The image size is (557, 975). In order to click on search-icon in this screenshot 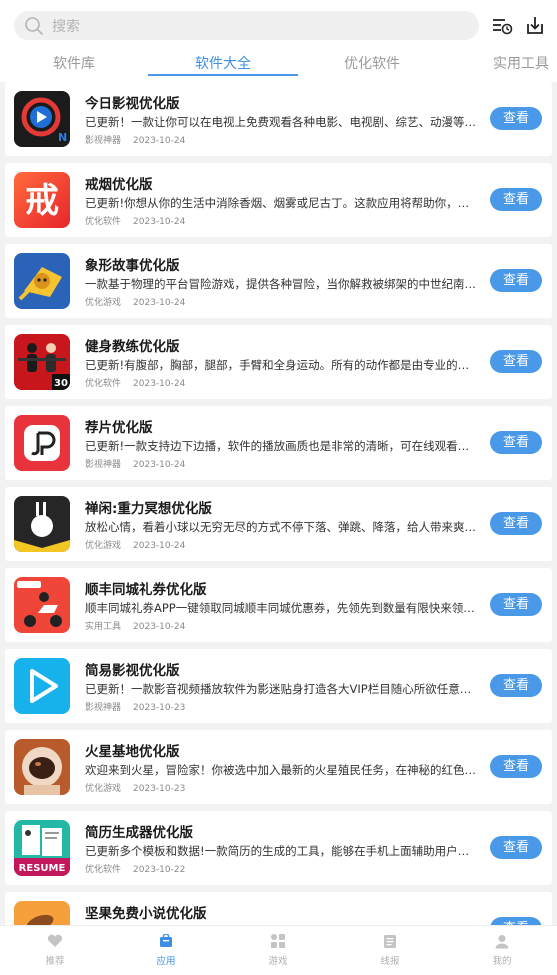, I will do `click(34, 26)`.